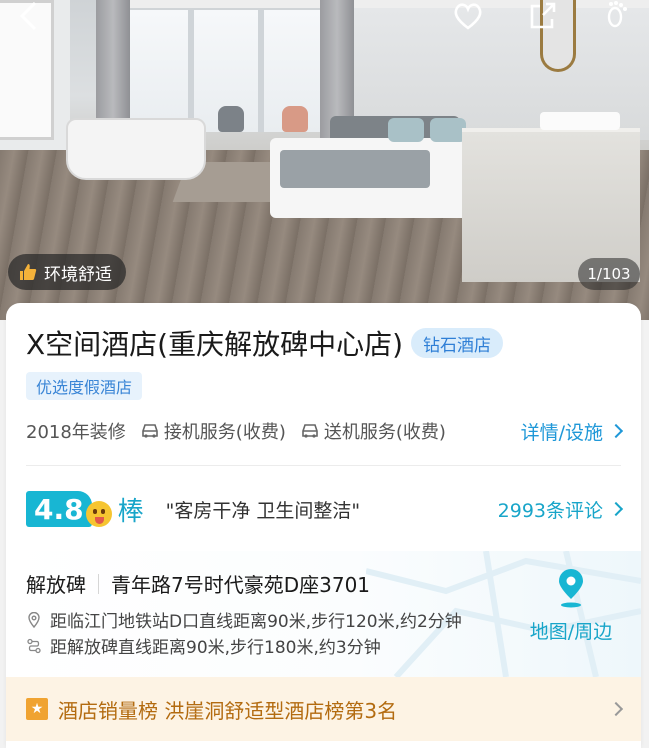 The image size is (649, 748). Describe the element at coordinates (384, 432) in the screenshot. I see `dropoff-service: 送机服务(收费)` at that location.